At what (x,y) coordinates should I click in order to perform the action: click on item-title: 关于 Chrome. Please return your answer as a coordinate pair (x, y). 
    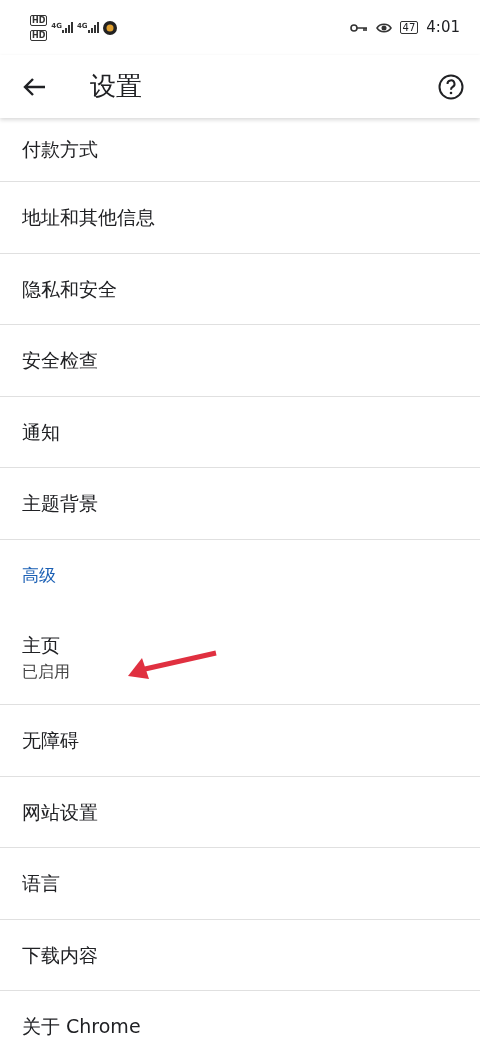
    Looking at the image, I should click on (81, 1026).